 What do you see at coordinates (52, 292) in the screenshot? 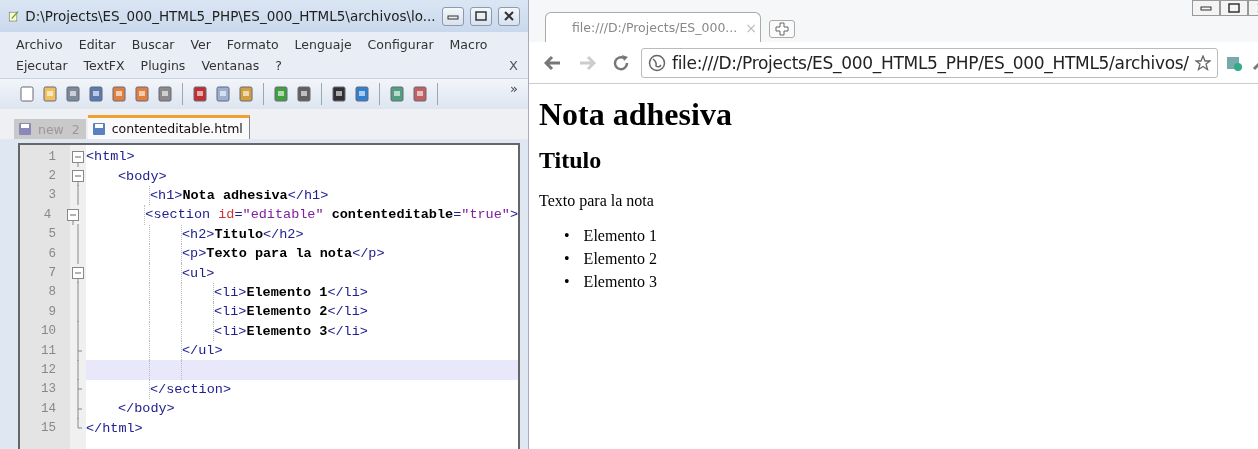
I see `line-number: 8` at bounding box center [52, 292].